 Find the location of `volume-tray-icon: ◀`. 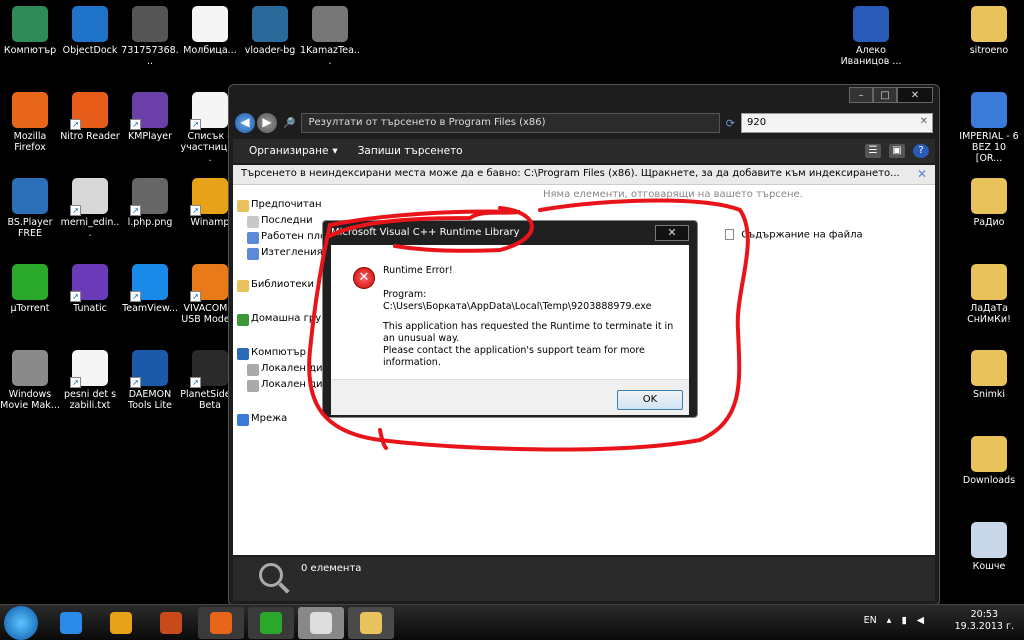

volume-tray-icon: ◀ is located at coordinates (920, 620).